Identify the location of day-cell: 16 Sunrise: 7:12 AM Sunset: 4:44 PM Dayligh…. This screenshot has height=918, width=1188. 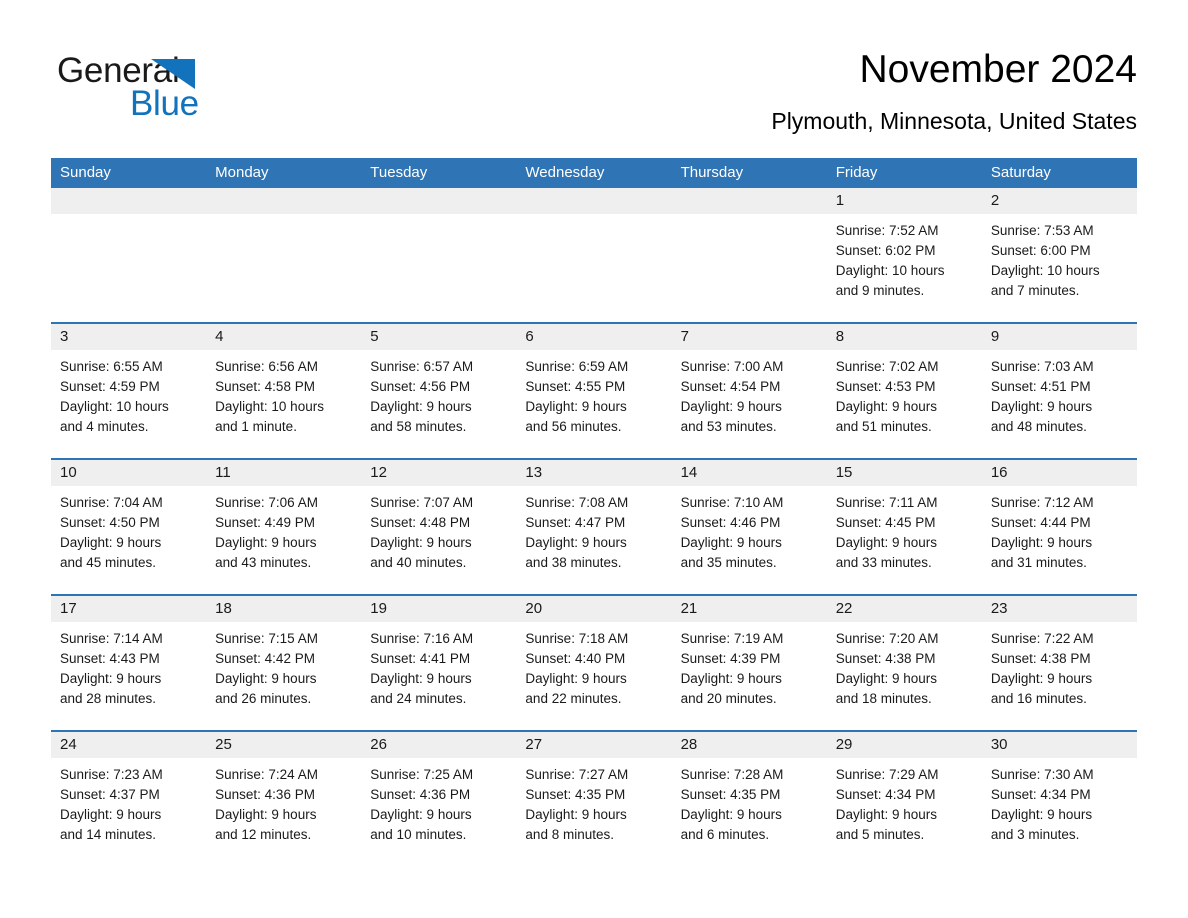
(1059, 524).